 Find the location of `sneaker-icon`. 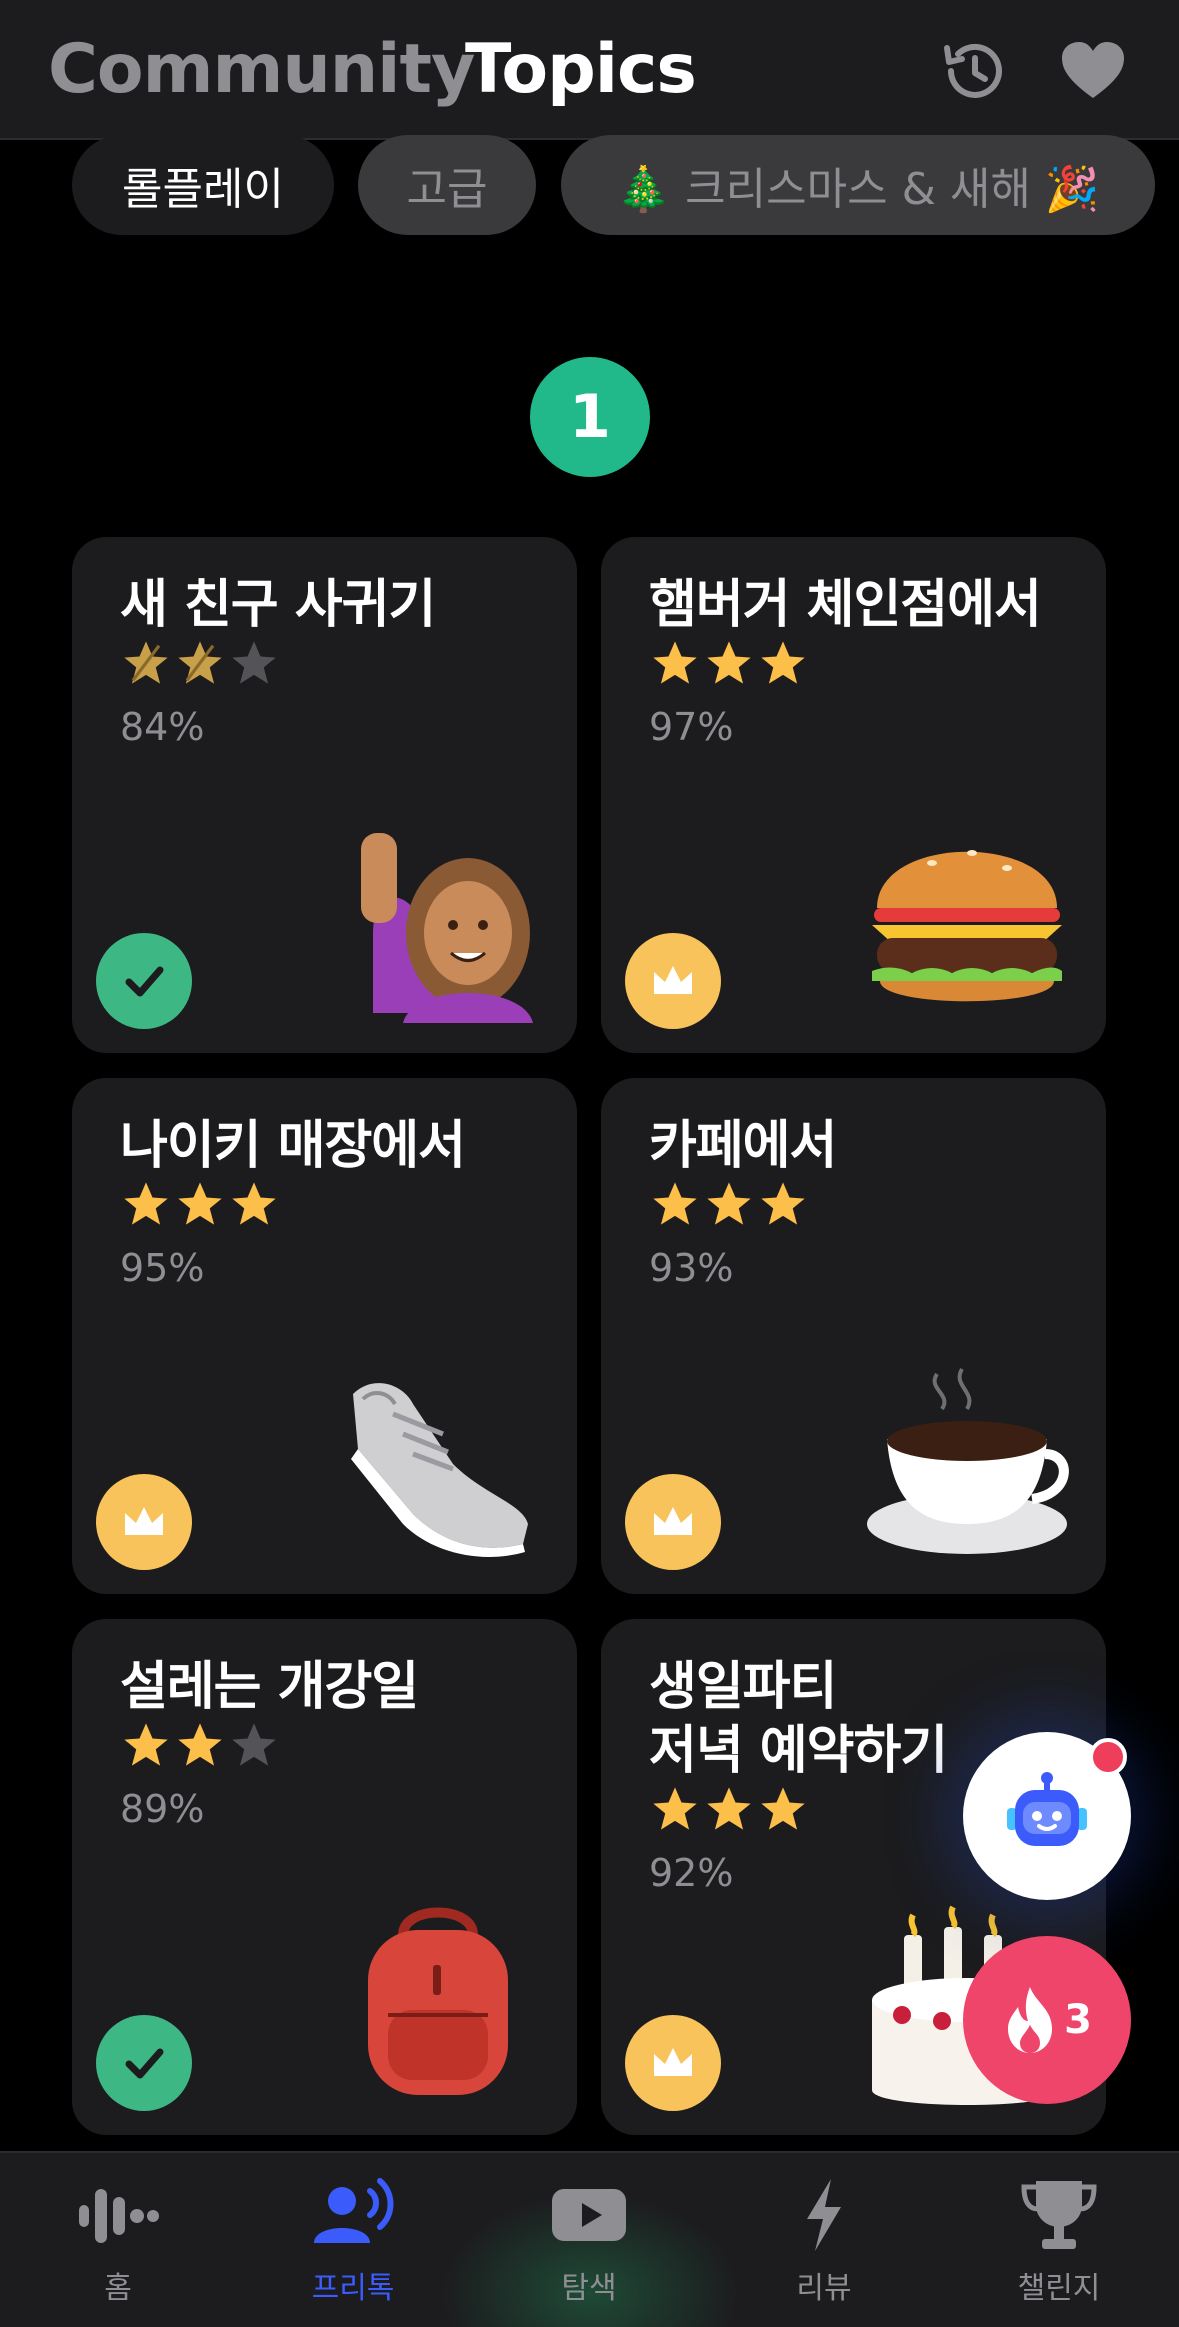

sneaker-icon is located at coordinates (439, 1470).